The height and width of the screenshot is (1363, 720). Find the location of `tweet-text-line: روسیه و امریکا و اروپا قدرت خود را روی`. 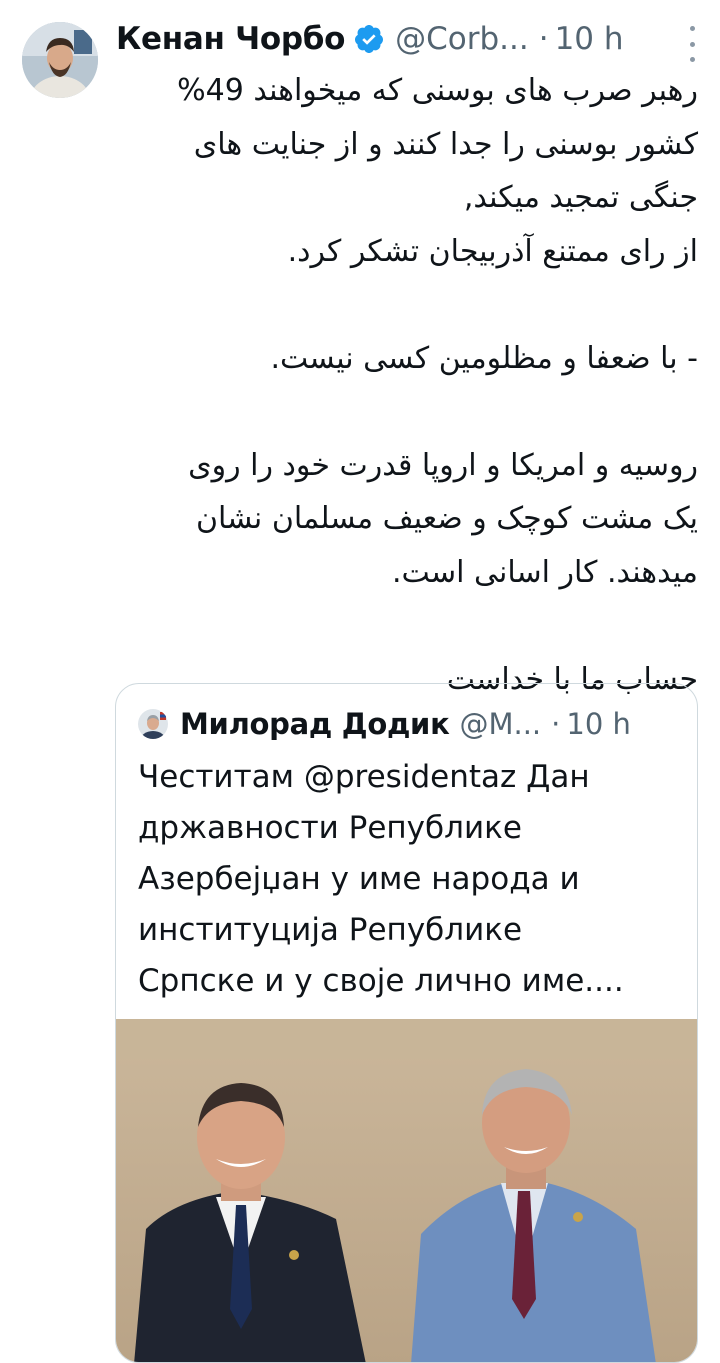

tweet-text-line: روسیه و امریکا و اروپا قدرت خود را روی is located at coordinates (443, 465).